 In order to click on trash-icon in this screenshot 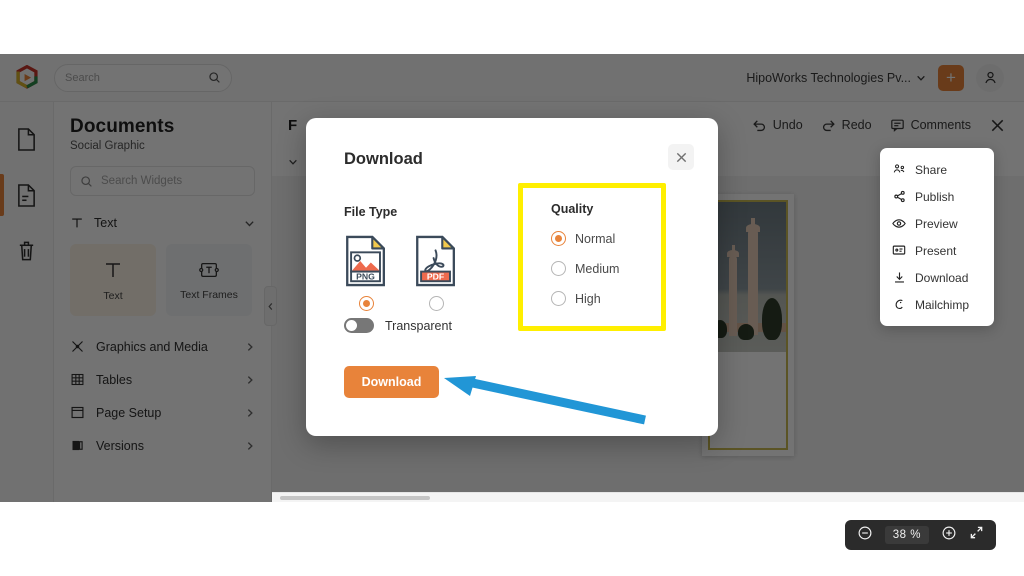, I will do `click(26, 251)`.